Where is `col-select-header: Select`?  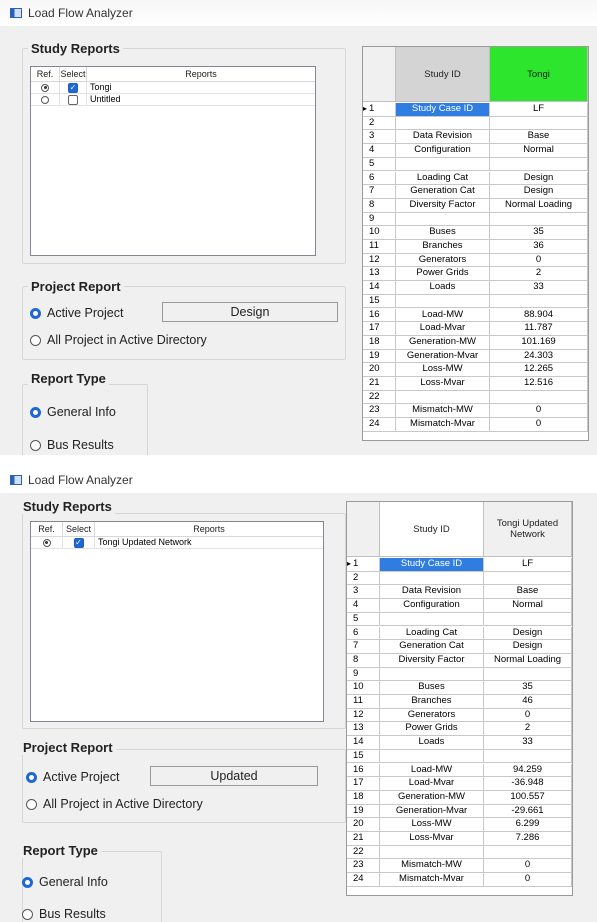
col-select-header: Select is located at coordinates (79, 529).